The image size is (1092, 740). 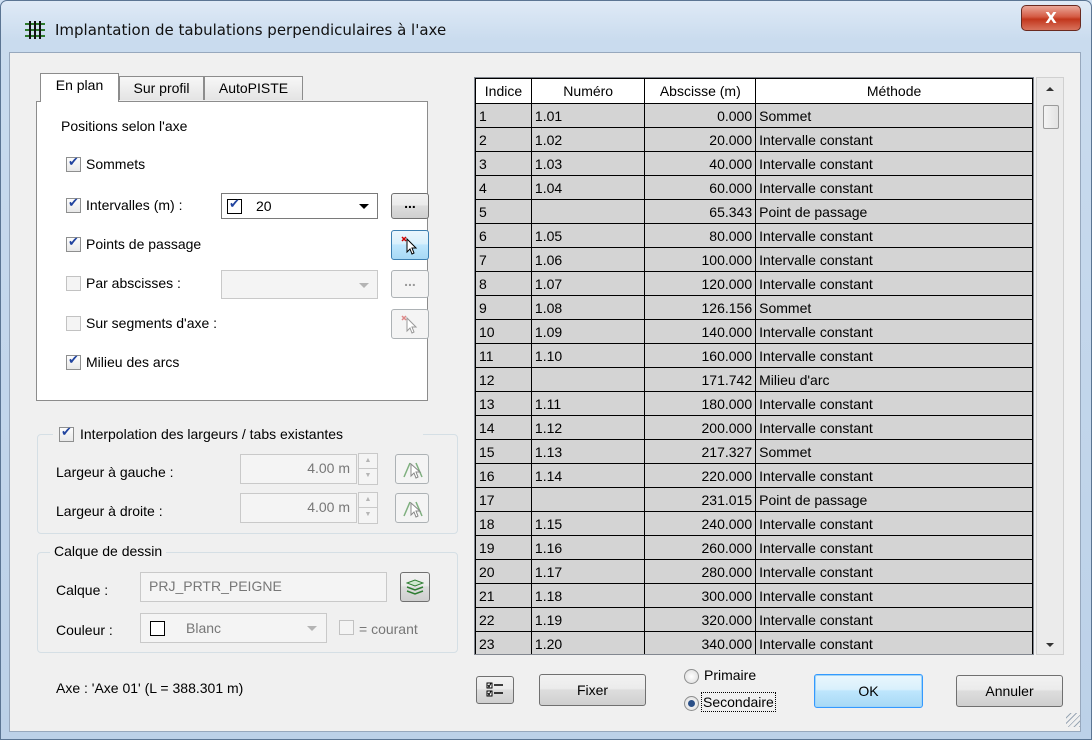 What do you see at coordinates (700, 475) in the screenshot?
I see `cell-abscisse: 220.000` at bounding box center [700, 475].